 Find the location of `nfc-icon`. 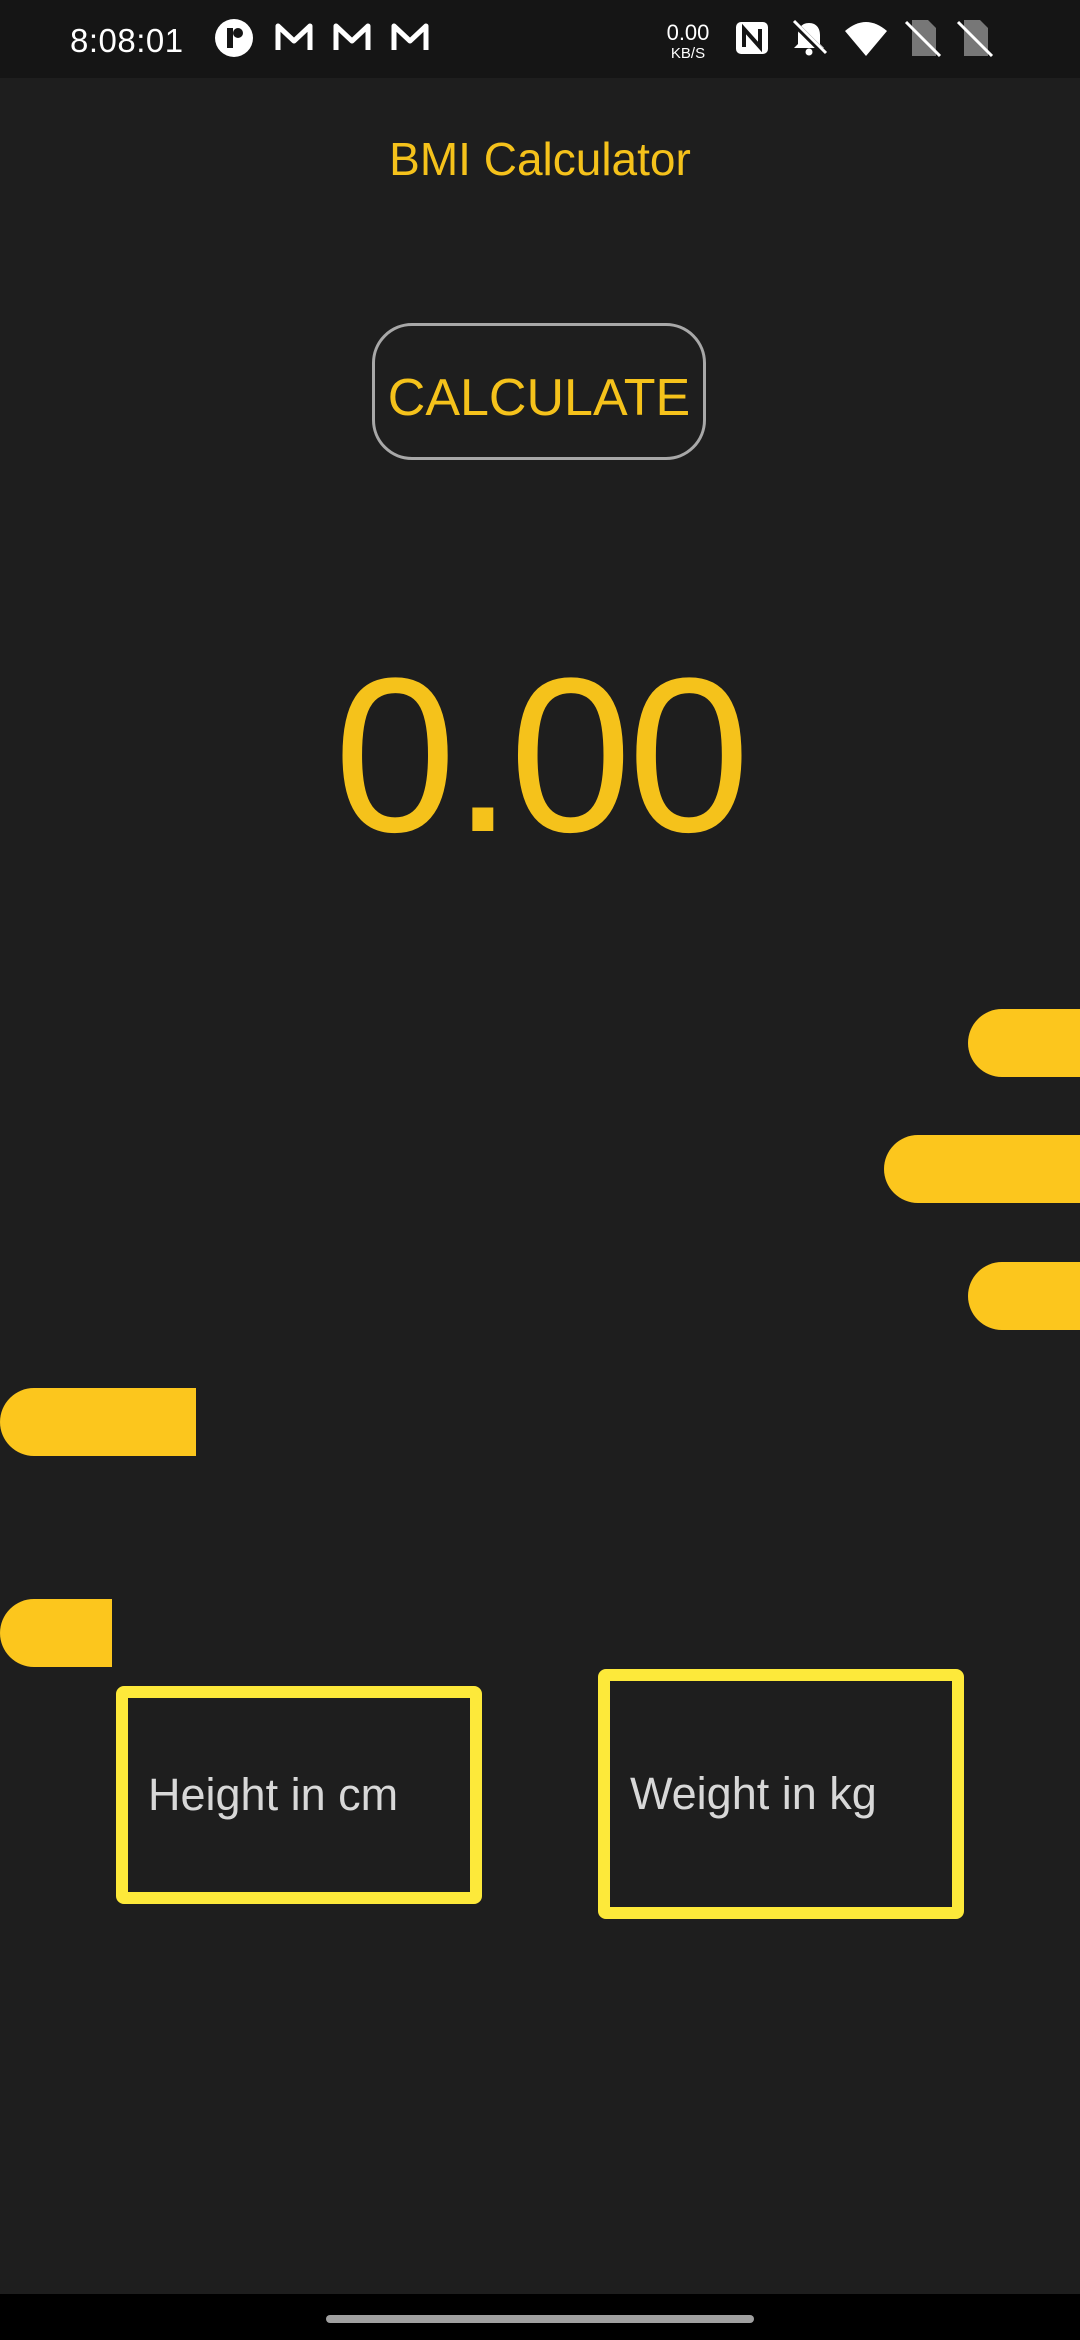

nfc-icon is located at coordinates (752, 38).